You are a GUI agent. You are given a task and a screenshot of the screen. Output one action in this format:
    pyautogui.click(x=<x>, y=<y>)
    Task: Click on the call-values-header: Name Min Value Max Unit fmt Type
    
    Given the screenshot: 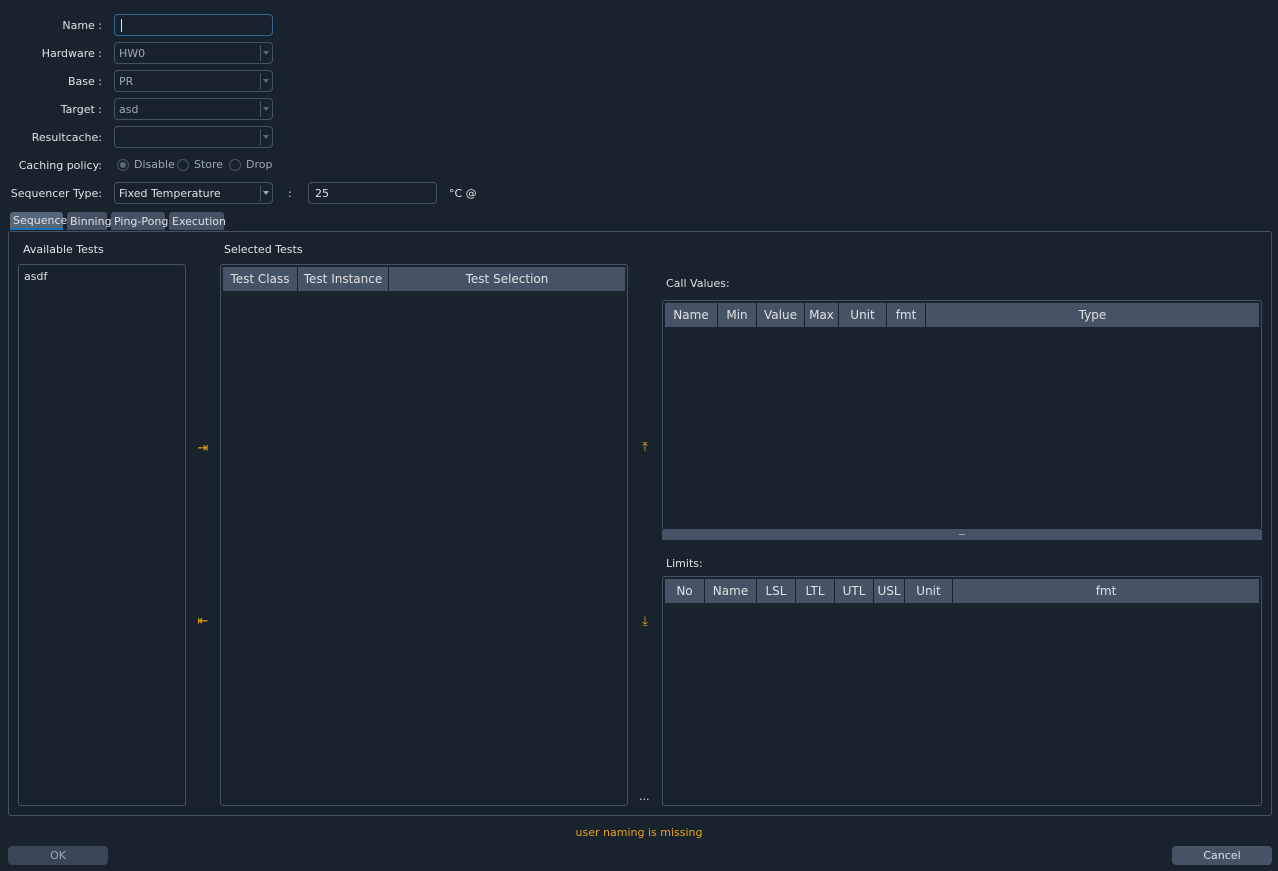 What is the action you would take?
    pyautogui.click(x=962, y=315)
    